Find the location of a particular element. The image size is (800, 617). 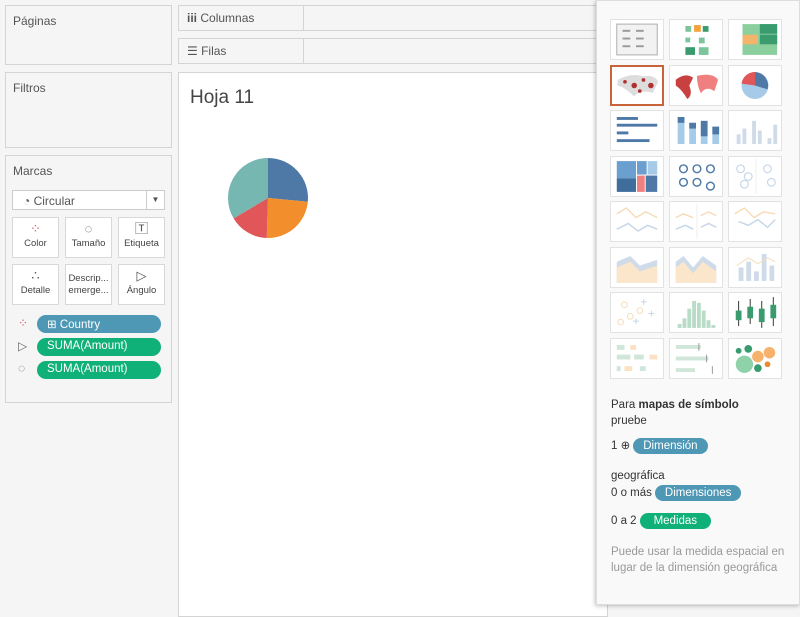

show-me-symbol-map is located at coordinates (637, 85).